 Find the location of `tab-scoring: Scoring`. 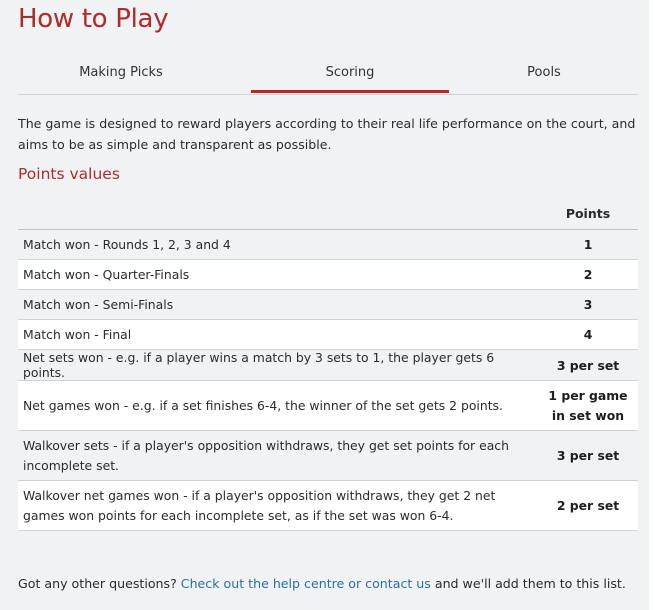

tab-scoring: Scoring is located at coordinates (350, 76).